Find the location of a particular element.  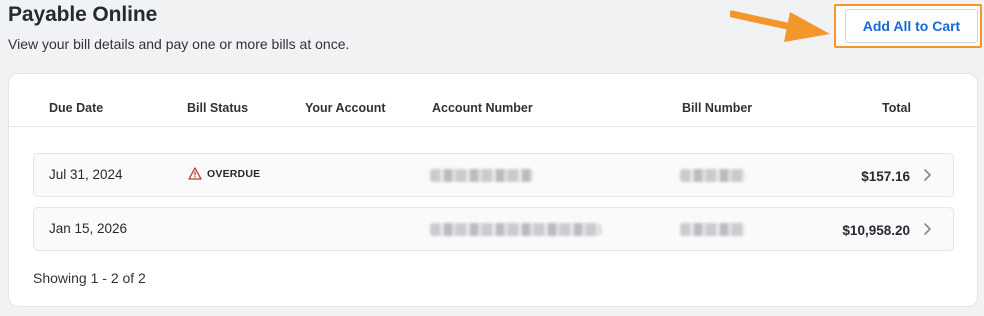

warning-triangle-icon is located at coordinates (195, 173).